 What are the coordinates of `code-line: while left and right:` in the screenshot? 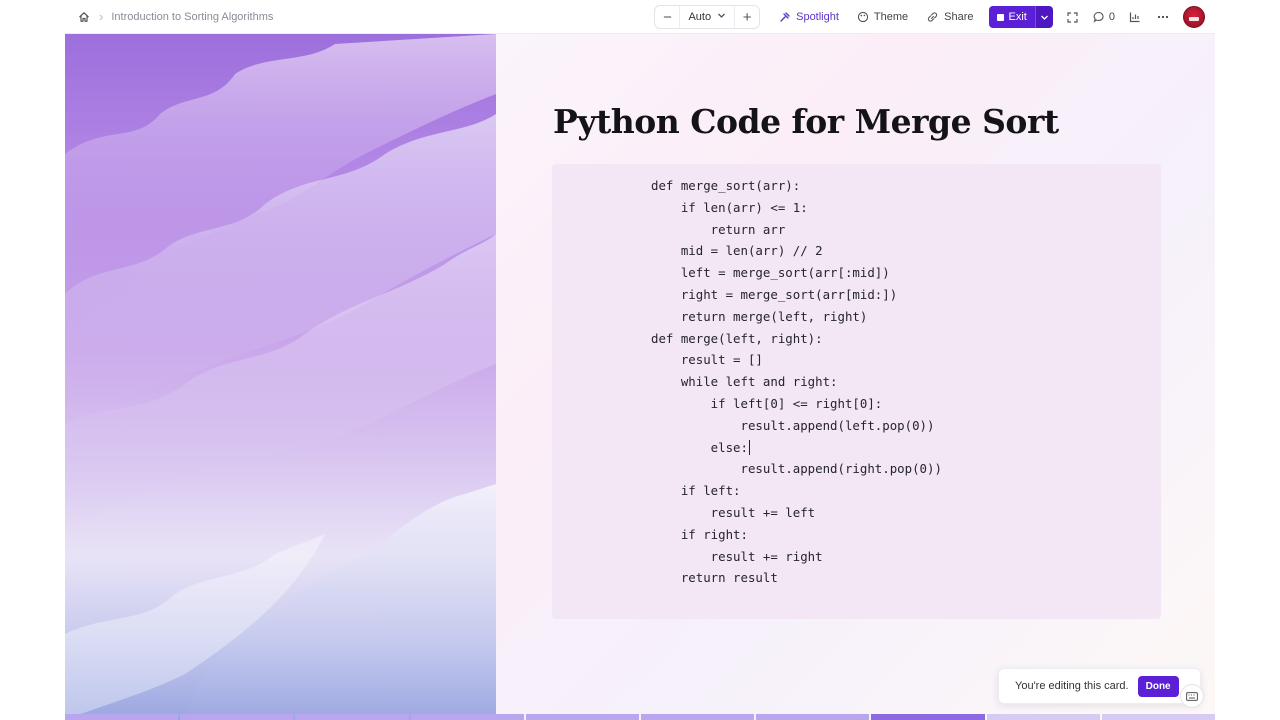 It's located at (796, 382).